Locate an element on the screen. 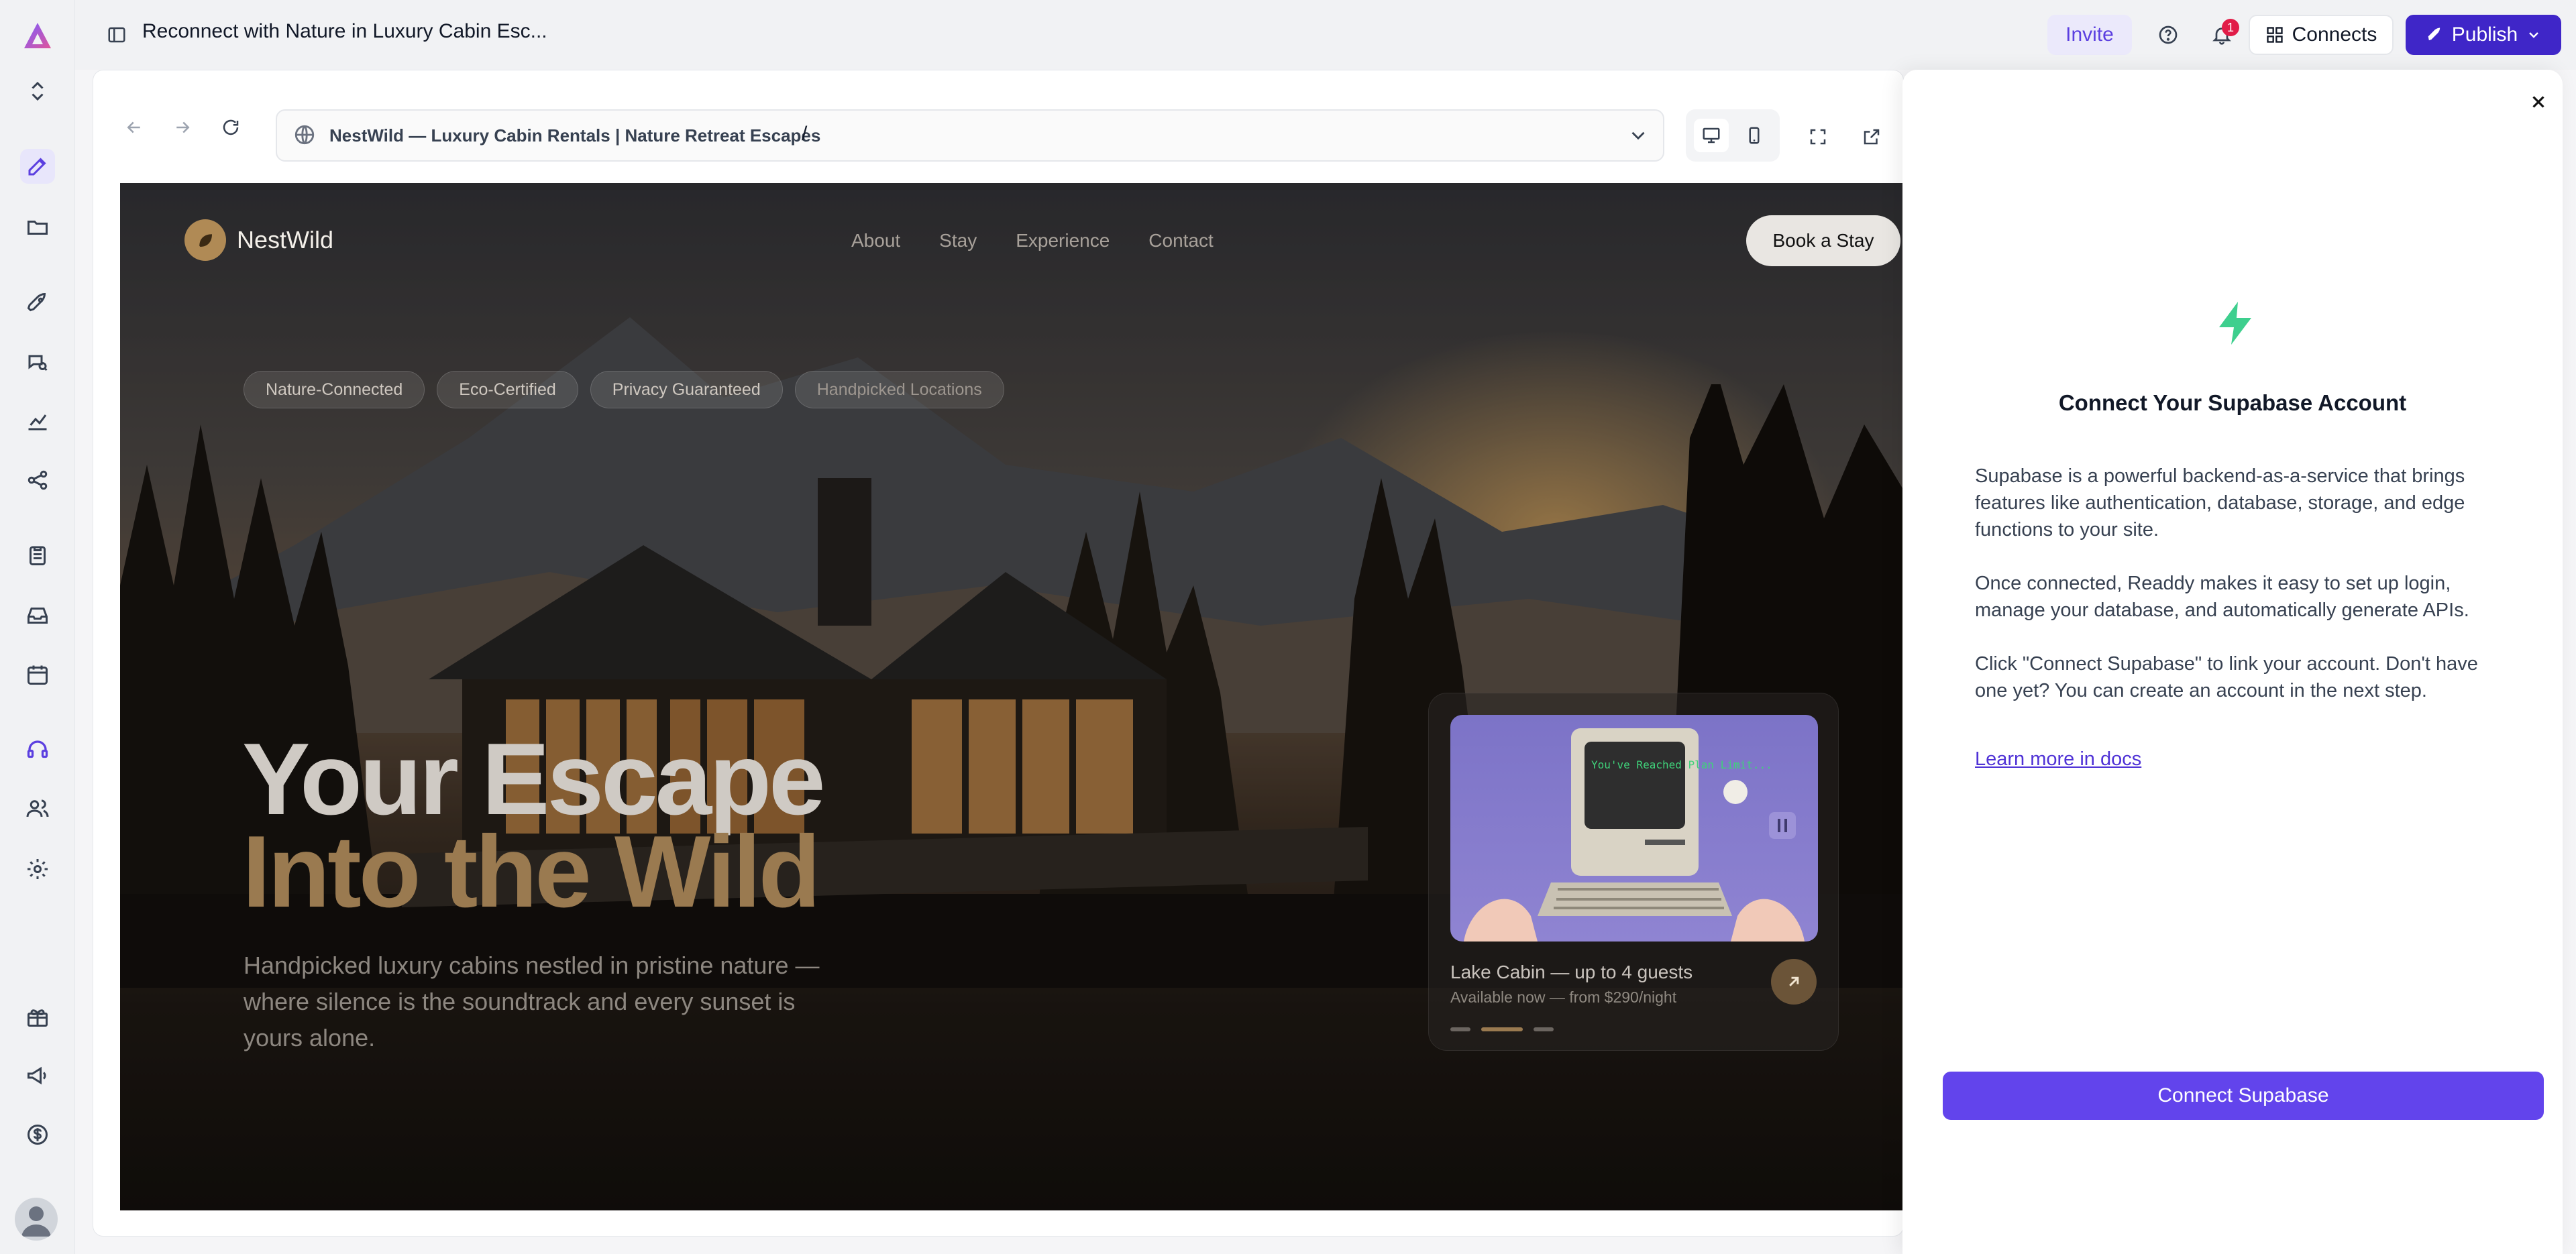 Image resolution: width=2576 pixels, height=1254 pixels. device-toggle is located at coordinates (1733, 135).